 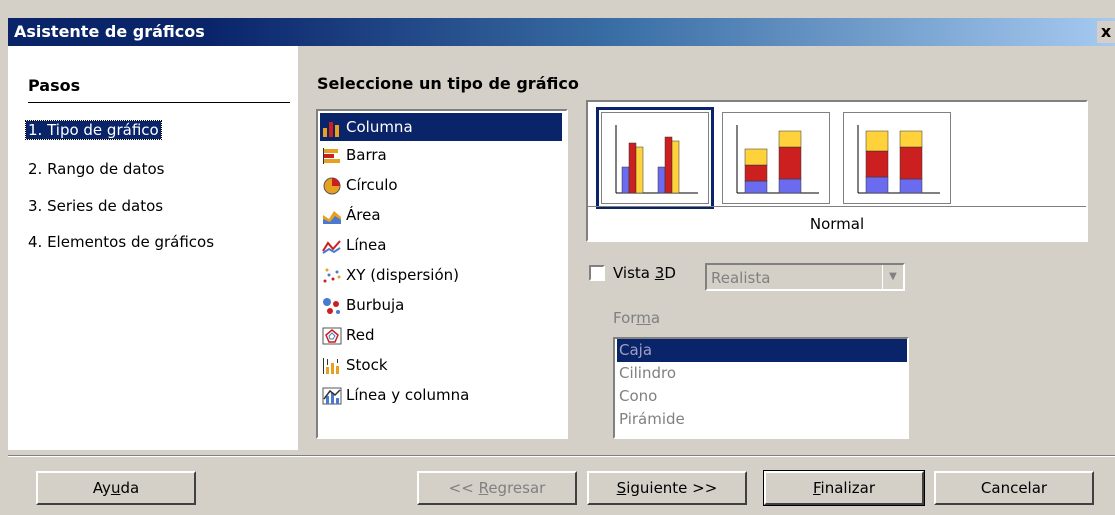 What do you see at coordinates (109, 31) in the screenshot?
I see `dialog-title: Asistente de gráficos` at bounding box center [109, 31].